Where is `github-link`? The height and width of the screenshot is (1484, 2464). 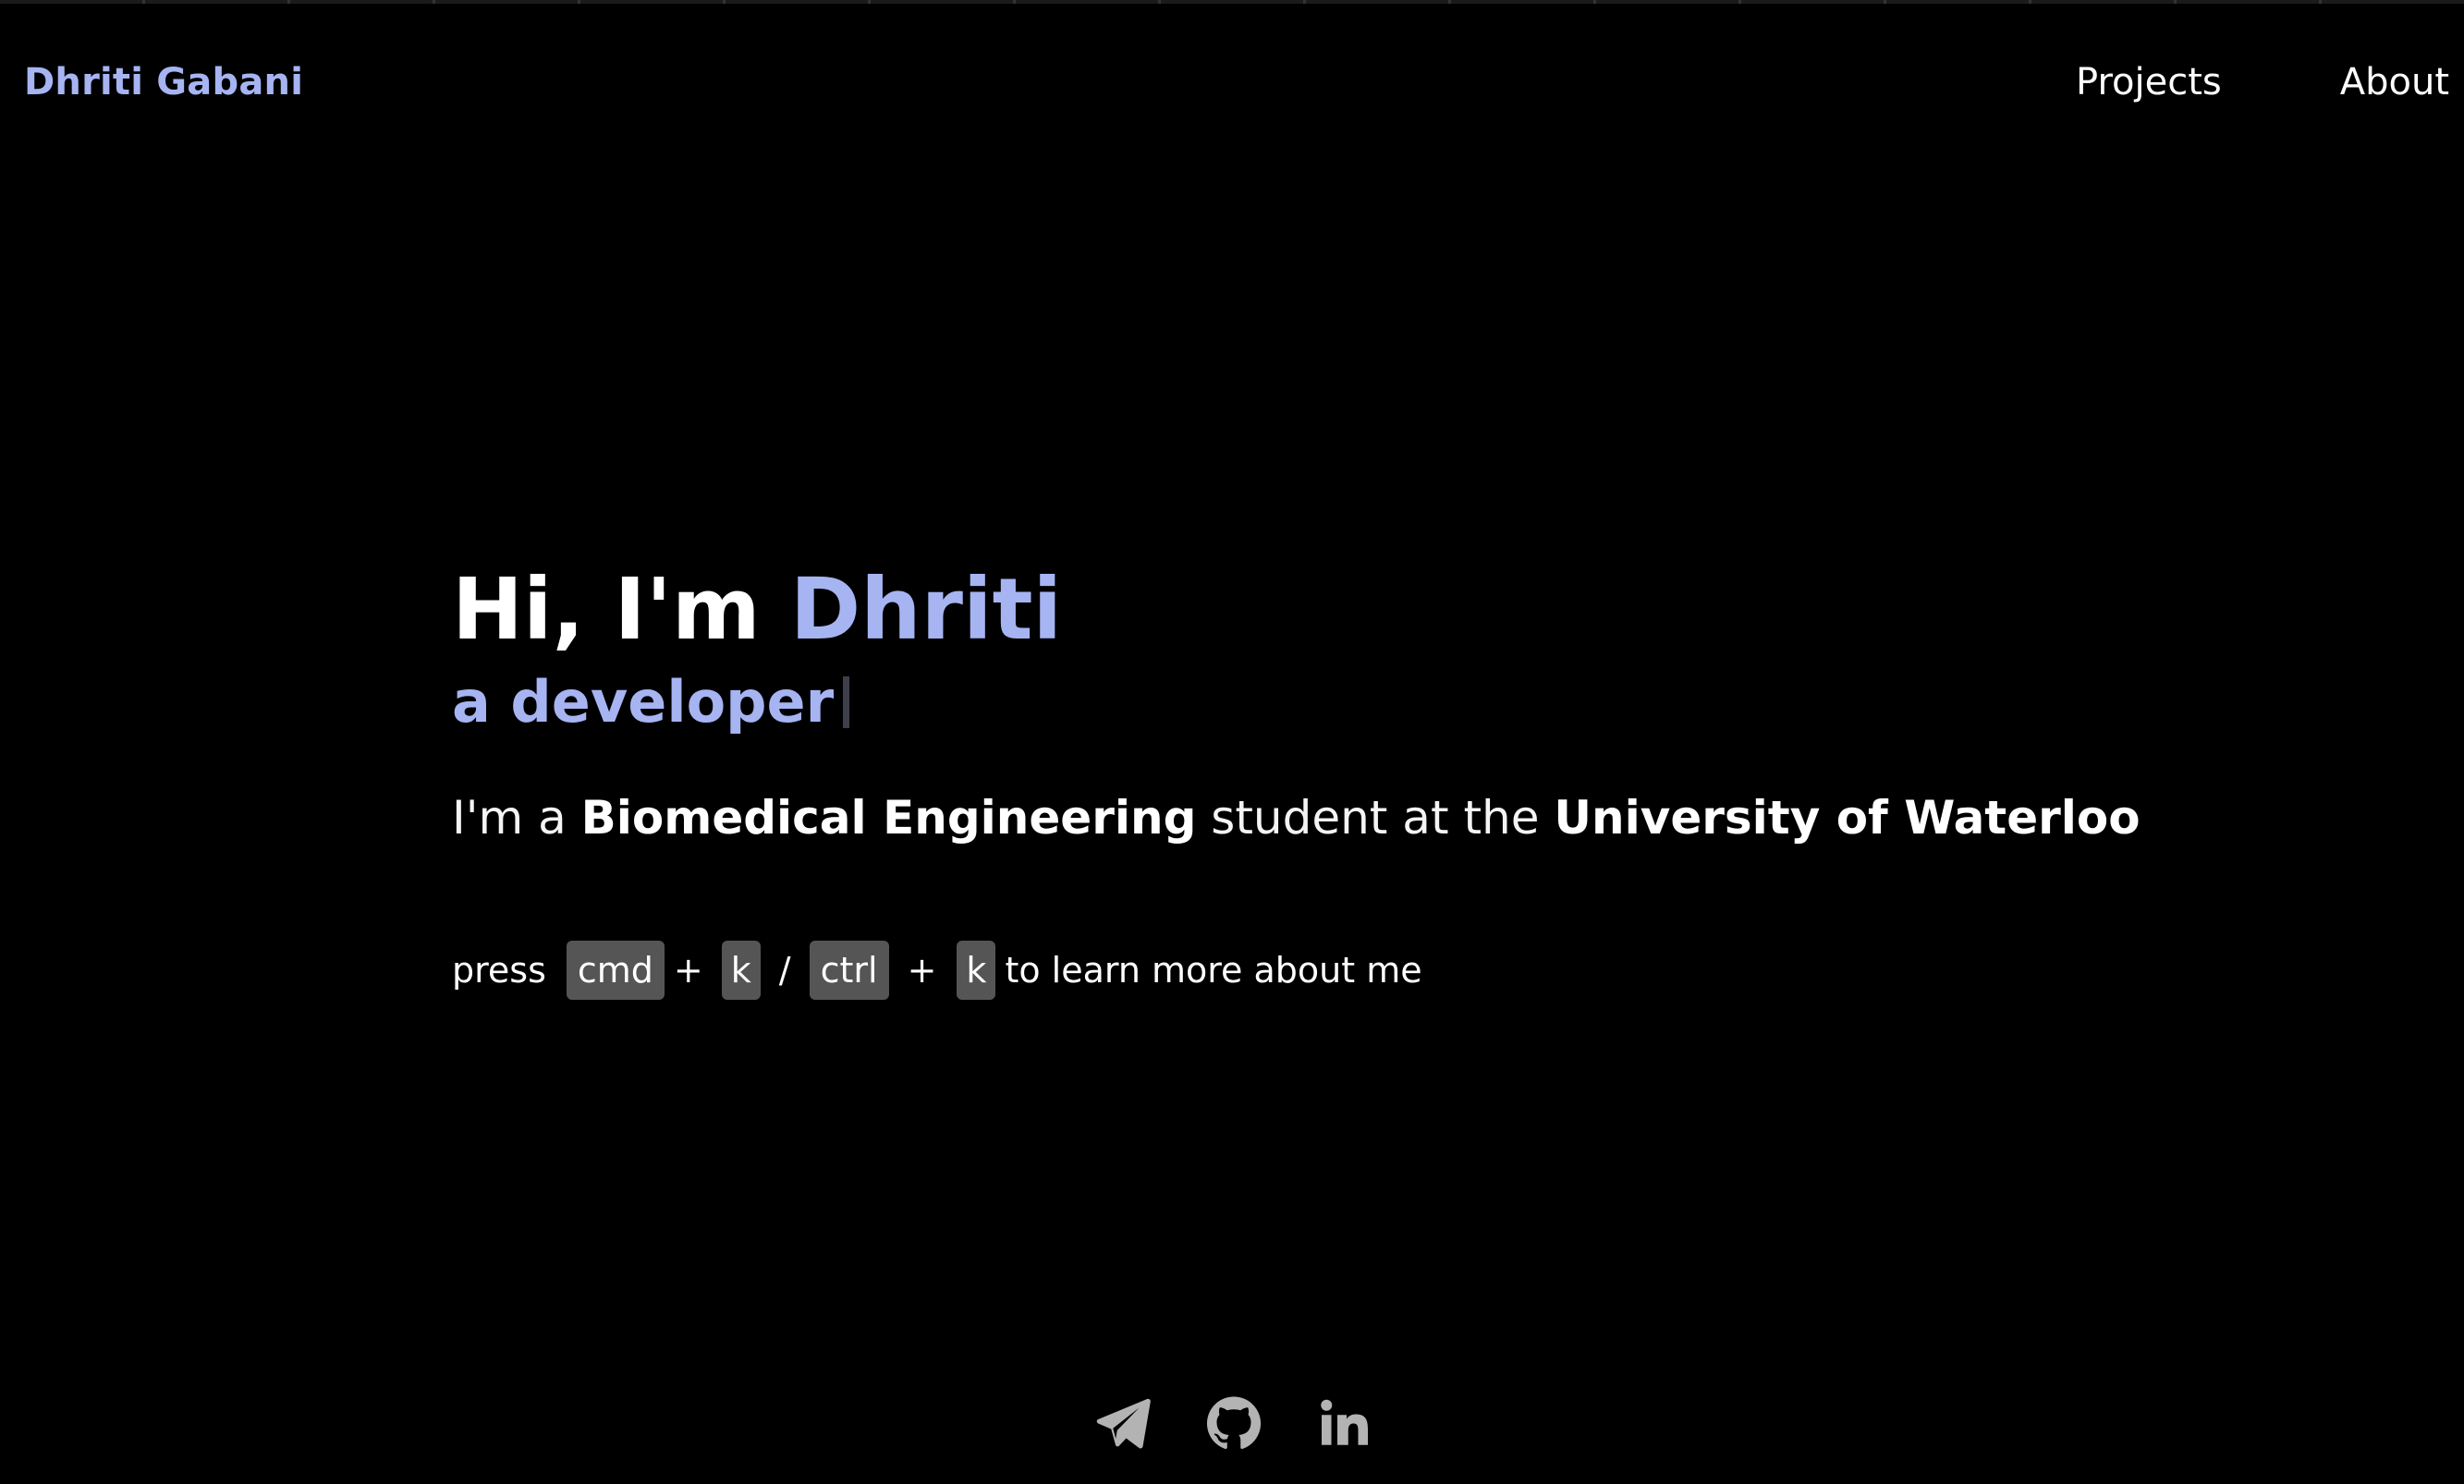
github-link is located at coordinates (1234, 1423).